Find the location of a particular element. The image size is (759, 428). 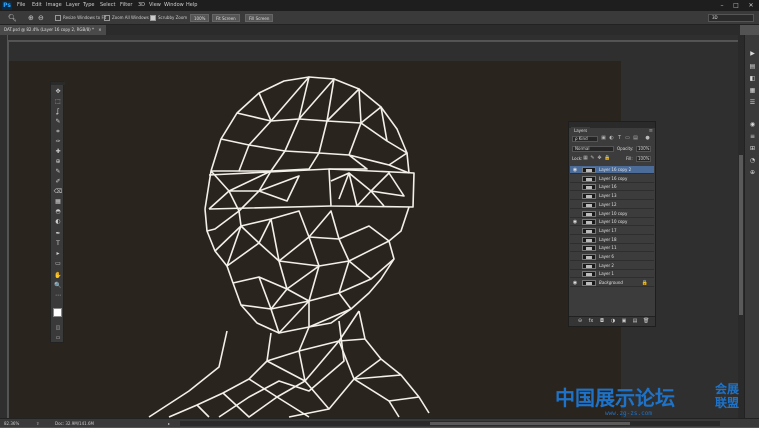

eraser-tool-icon: ⌫ is located at coordinates (58, 192).